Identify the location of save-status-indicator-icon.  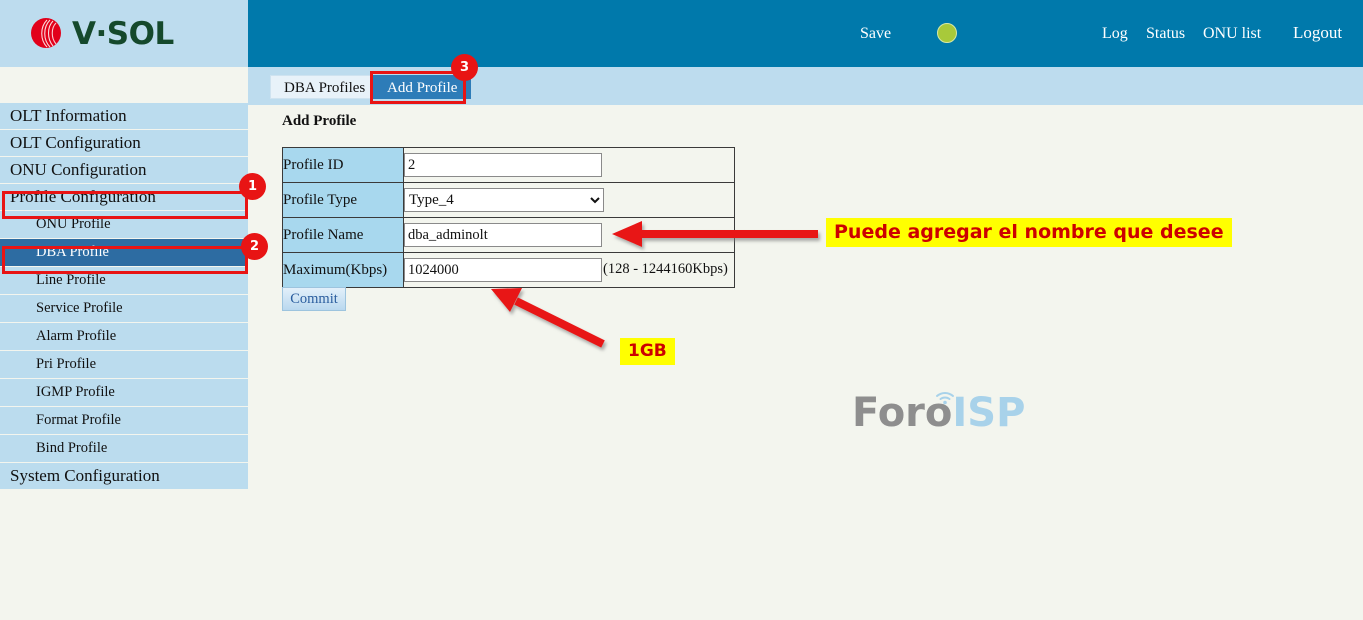
(947, 33).